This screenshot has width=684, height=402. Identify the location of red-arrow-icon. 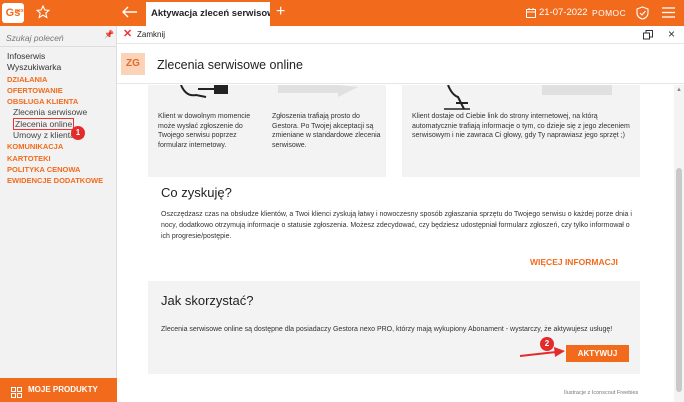
(542, 352).